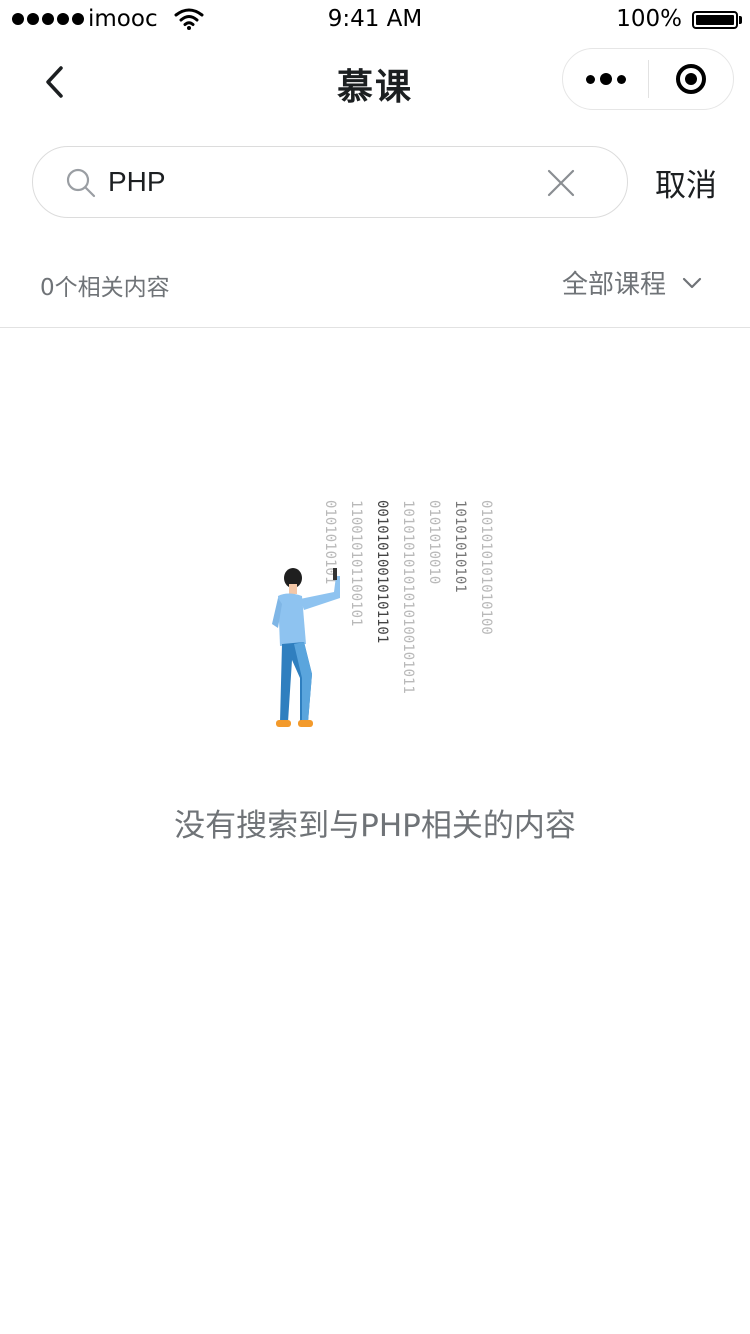  I want to click on battery-percentage: 100%, so click(649, 19).